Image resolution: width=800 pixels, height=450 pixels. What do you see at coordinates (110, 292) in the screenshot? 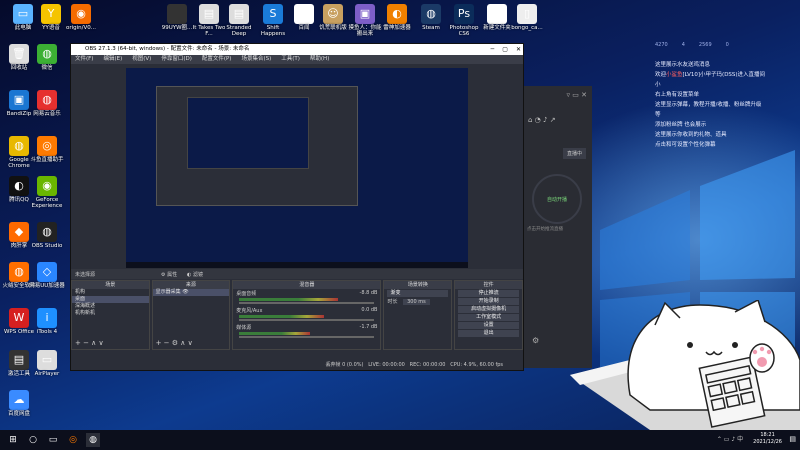
I see `scene-item: 机构` at bounding box center [110, 292].